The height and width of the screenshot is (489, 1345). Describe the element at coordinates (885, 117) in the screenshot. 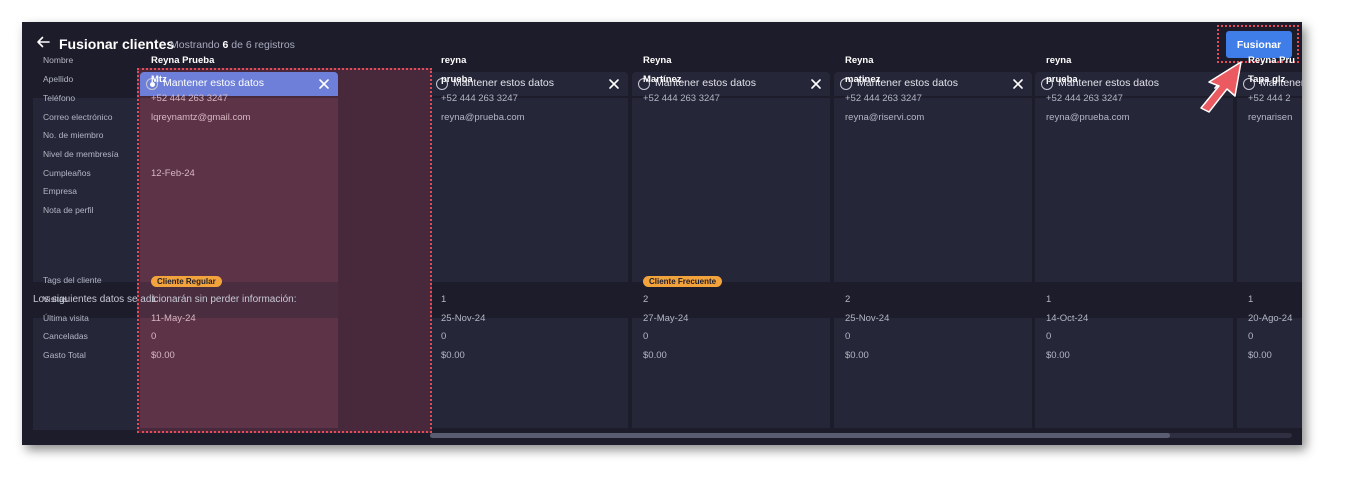

I see `record-correo: reyna@riservi.com` at that location.